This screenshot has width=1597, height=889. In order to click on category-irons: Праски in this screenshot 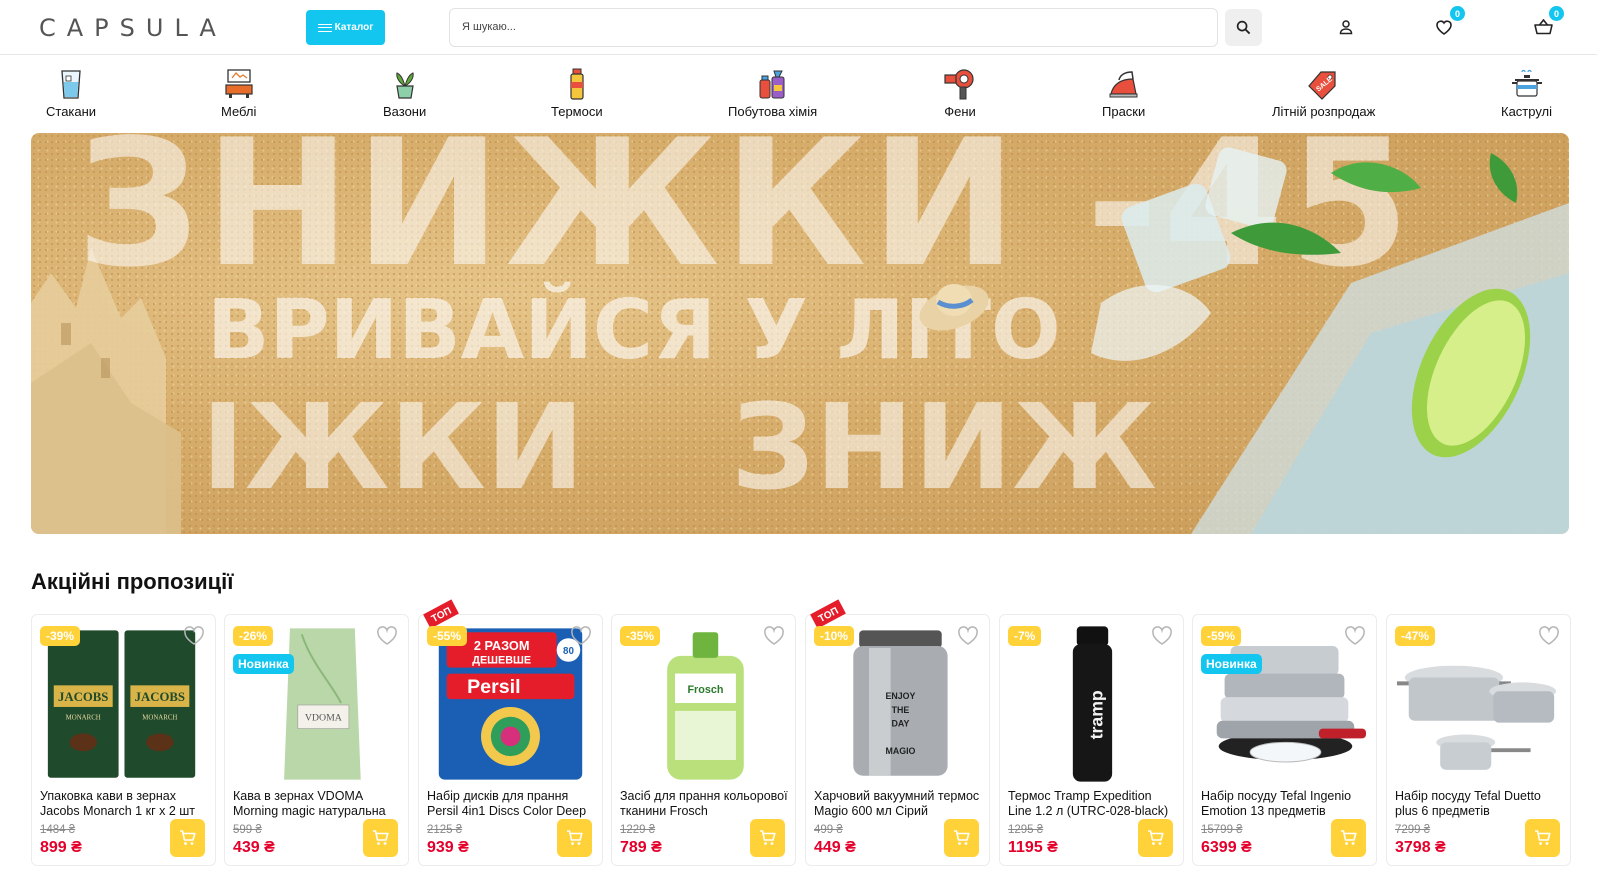, I will do `click(1123, 93)`.